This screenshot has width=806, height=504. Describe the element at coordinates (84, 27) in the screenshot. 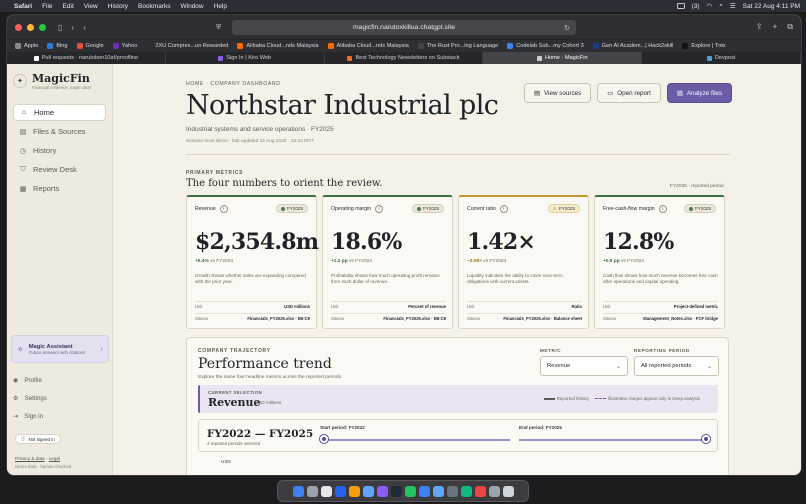

I see `forward-icon: ›` at that location.